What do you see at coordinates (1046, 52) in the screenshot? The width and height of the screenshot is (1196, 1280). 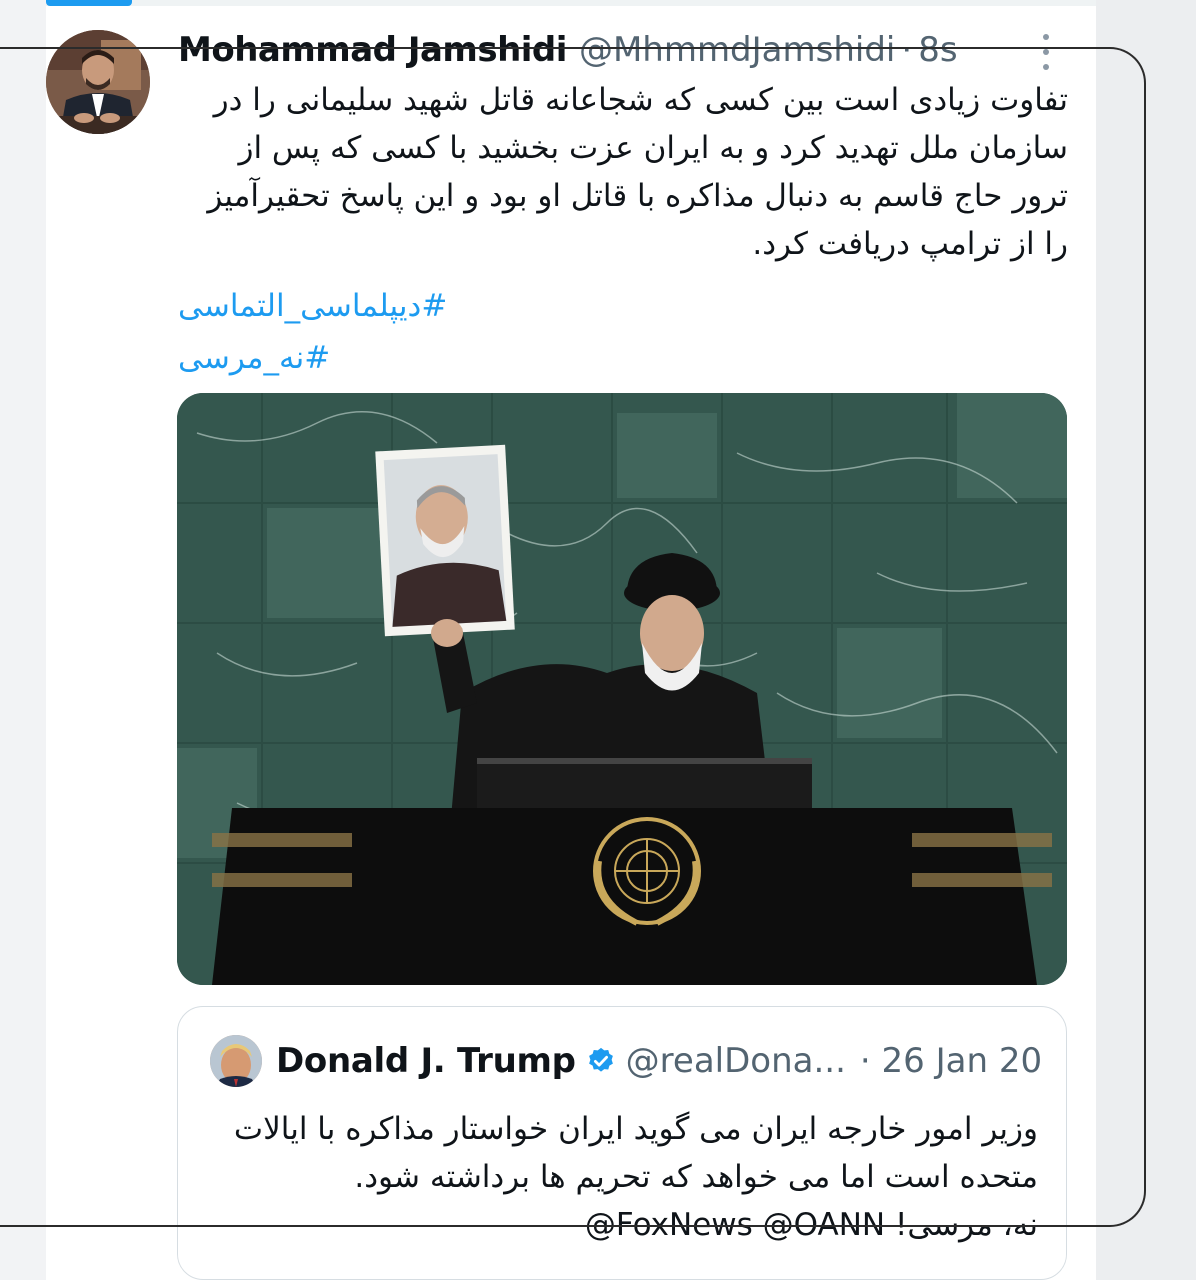 I see `more-vertical-icon` at bounding box center [1046, 52].